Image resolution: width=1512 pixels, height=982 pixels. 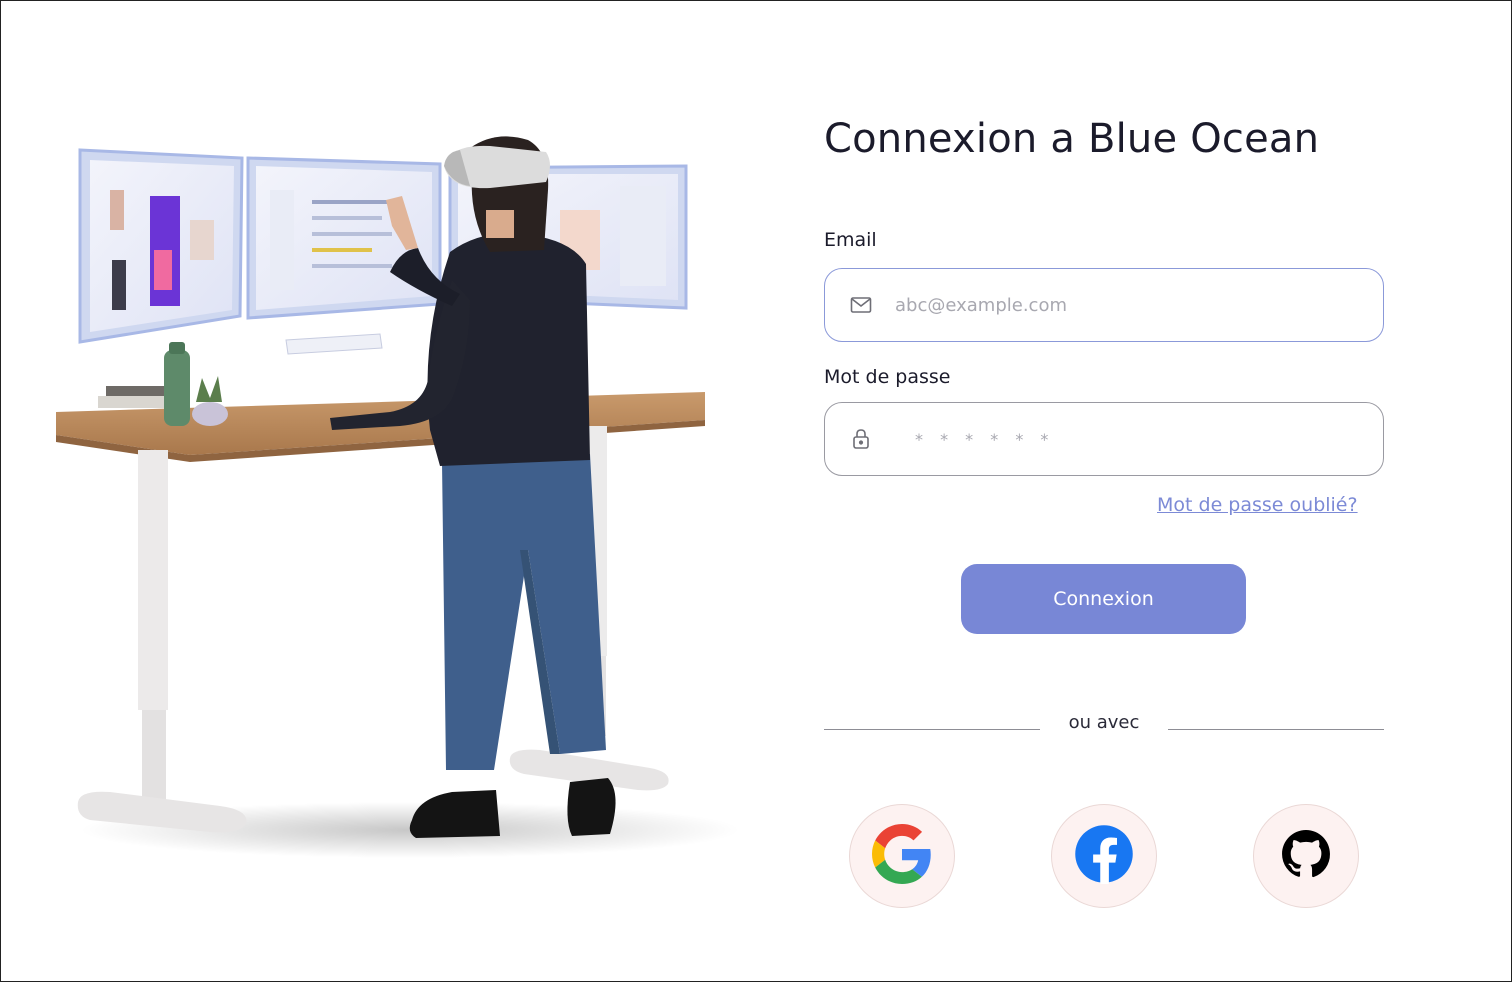 I want to click on divider-text: ou avec, so click(x=1104, y=722).